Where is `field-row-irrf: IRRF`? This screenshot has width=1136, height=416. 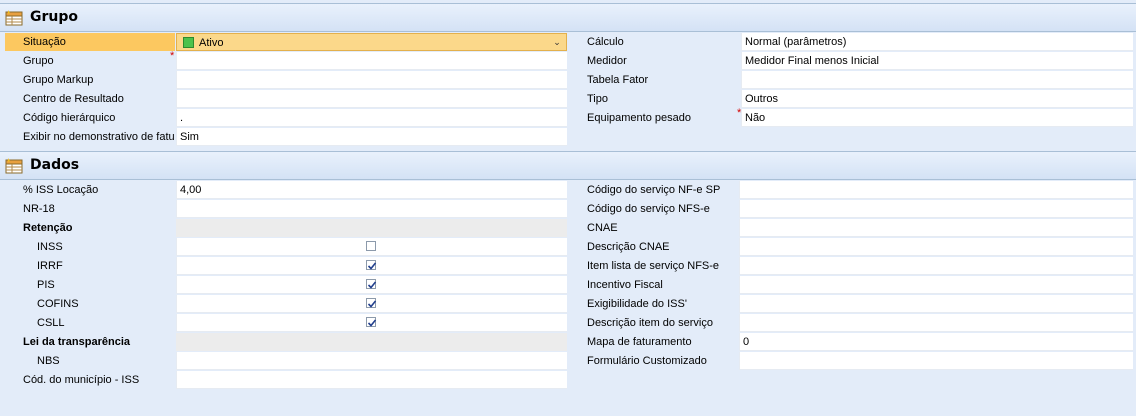 field-row-irrf: IRRF is located at coordinates (286, 266).